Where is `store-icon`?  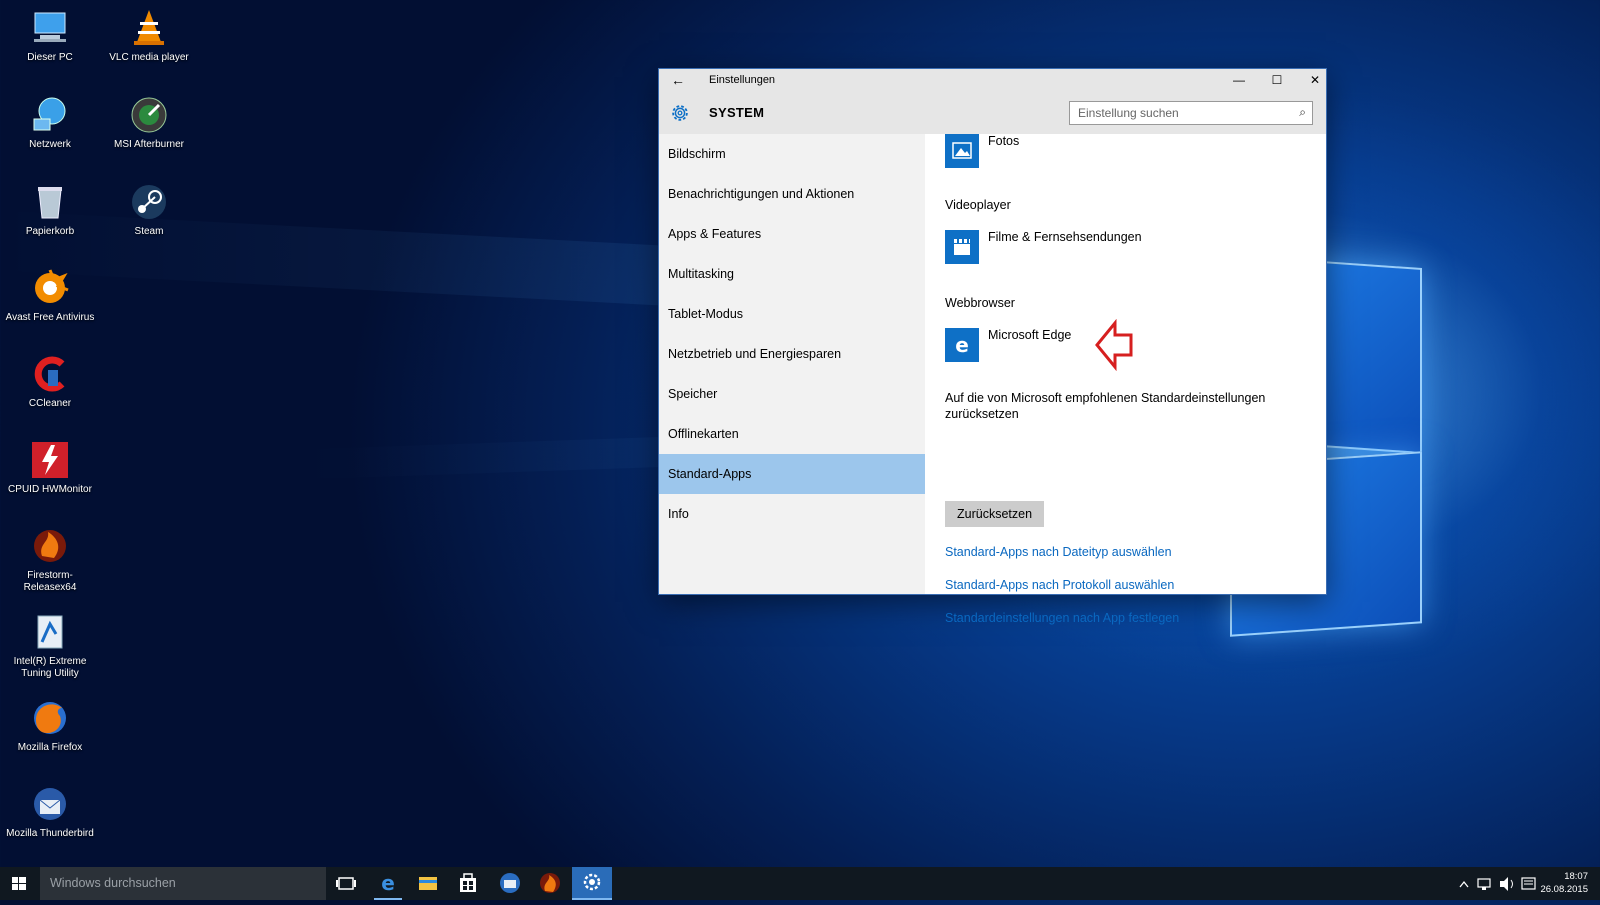 store-icon is located at coordinates (468, 882).